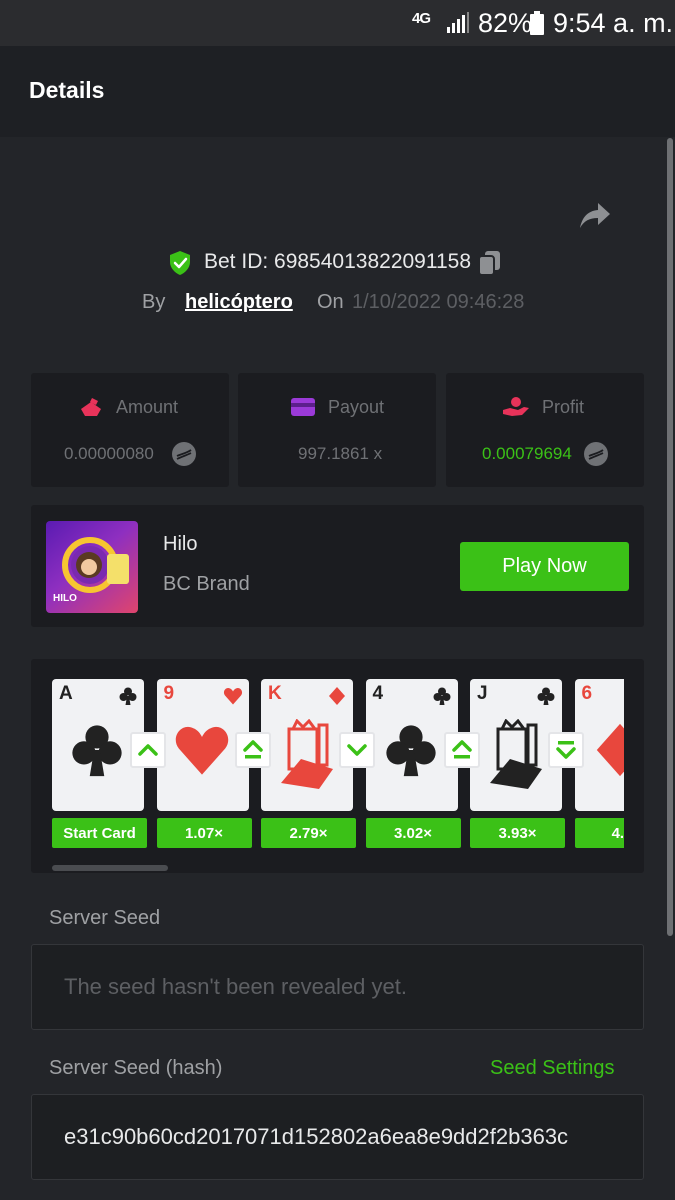 This screenshot has width=675, height=1200. I want to click on payout-value: 997.1861 x, so click(340, 453).